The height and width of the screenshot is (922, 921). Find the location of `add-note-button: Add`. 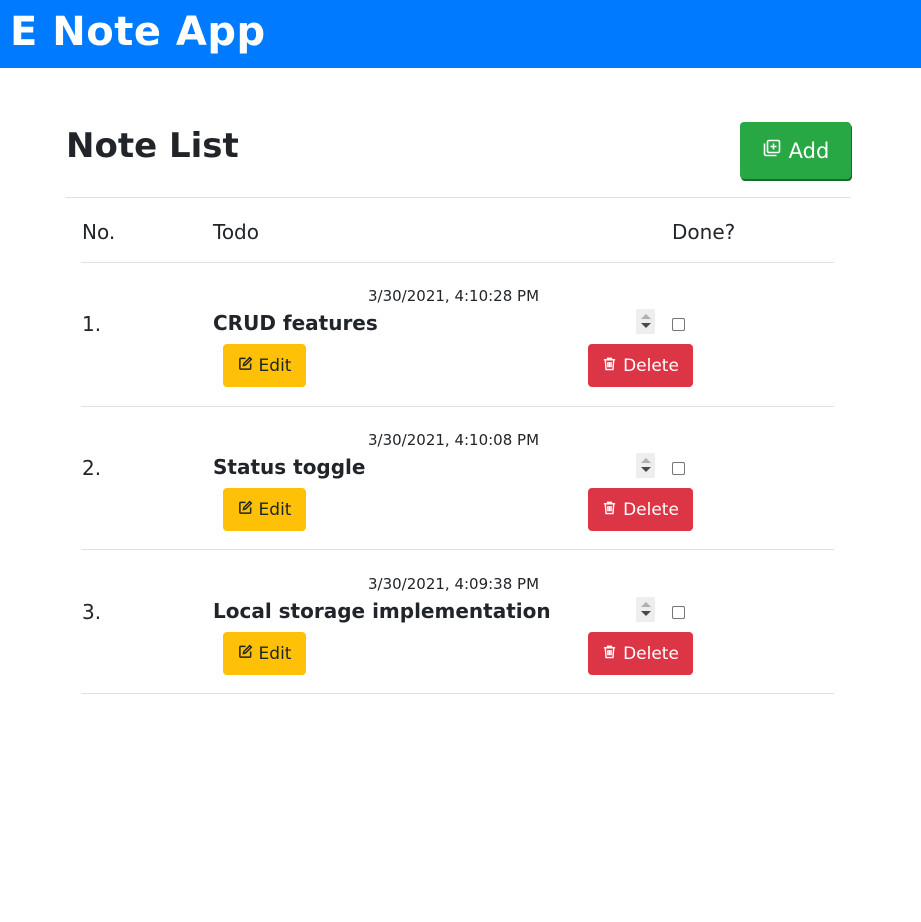

add-note-button: Add is located at coordinates (795, 150).